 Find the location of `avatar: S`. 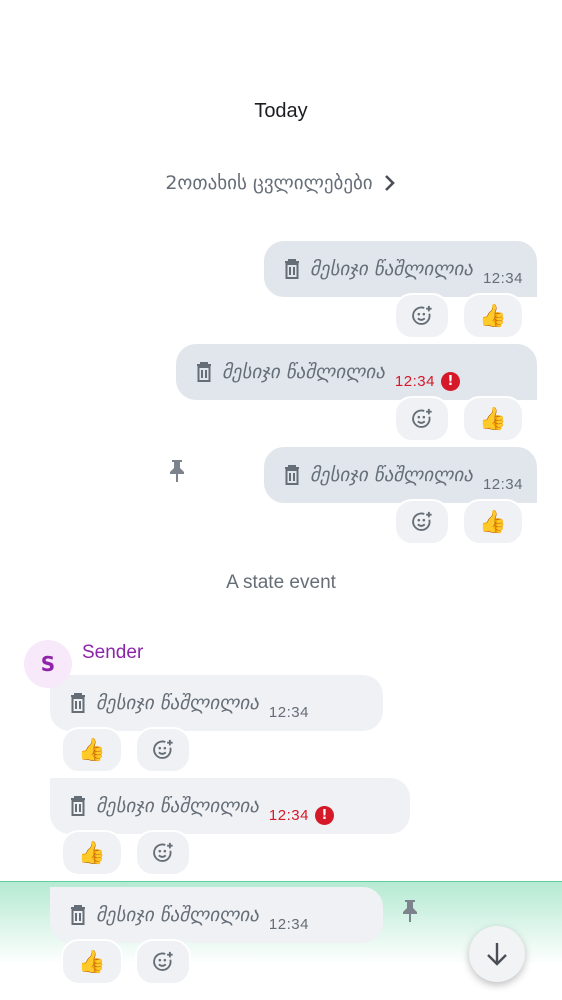

avatar: S is located at coordinates (48, 664).